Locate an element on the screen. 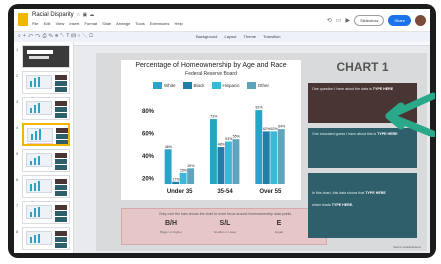 Image resolution: width=441 pixels, height=264 pixels. chart-legend: White Black Hispanic Other is located at coordinates (211, 85).